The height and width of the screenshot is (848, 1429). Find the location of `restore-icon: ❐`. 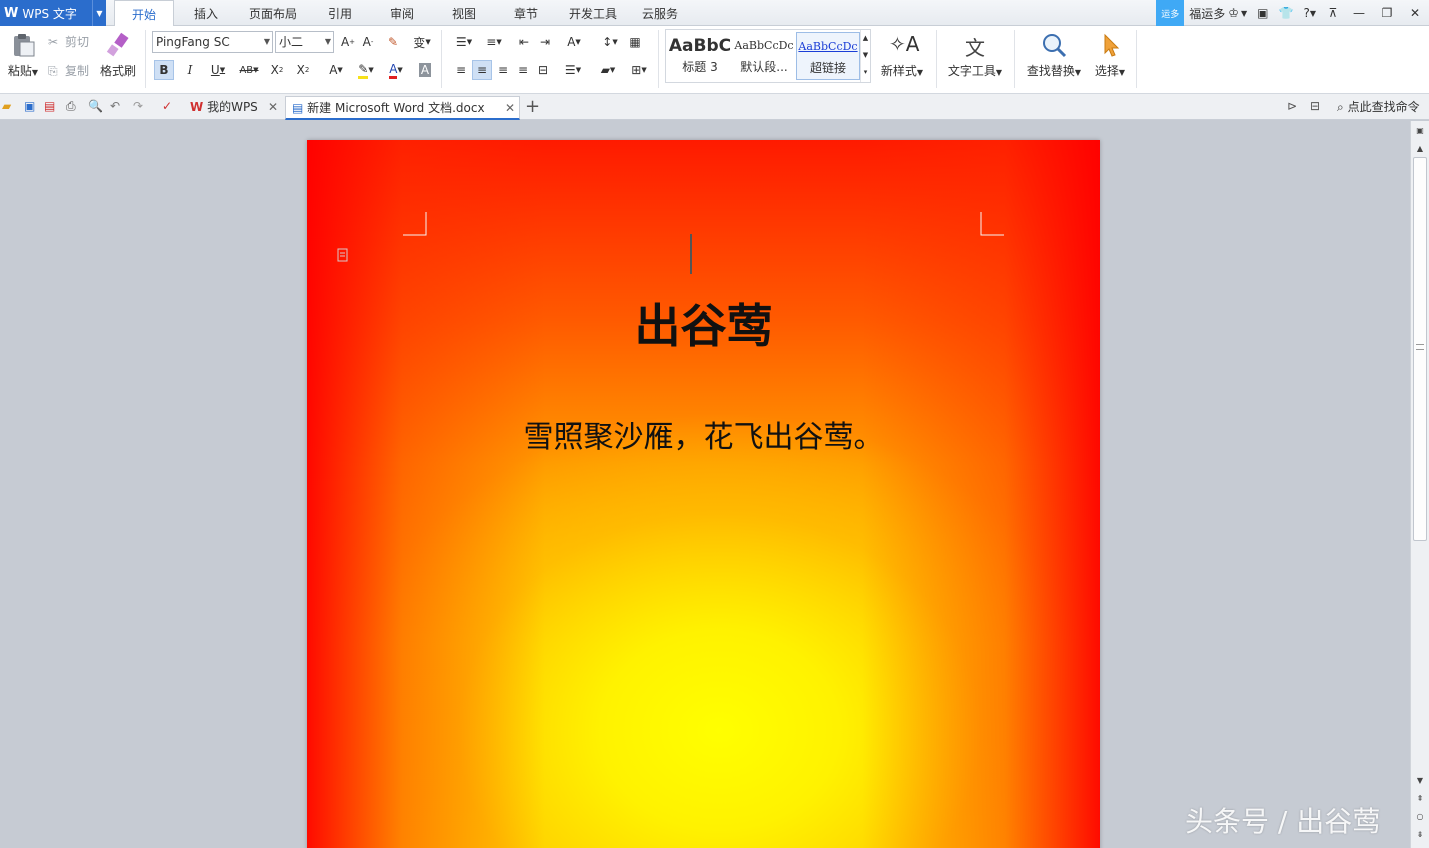

restore-icon: ❐ is located at coordinates (1387, 13).